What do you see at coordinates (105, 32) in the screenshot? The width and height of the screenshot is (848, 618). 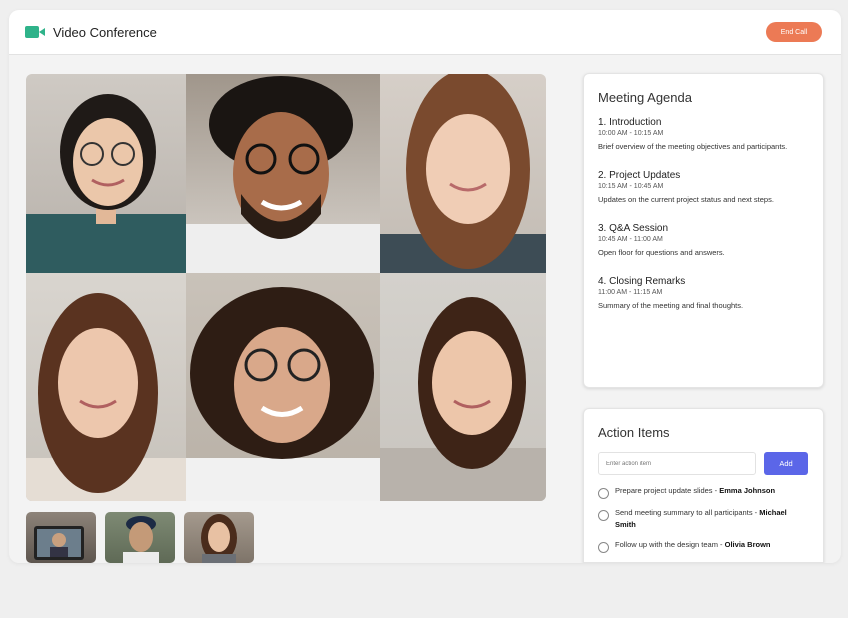 I see `app-title: Video Conference` at bounding box center [105, 32].